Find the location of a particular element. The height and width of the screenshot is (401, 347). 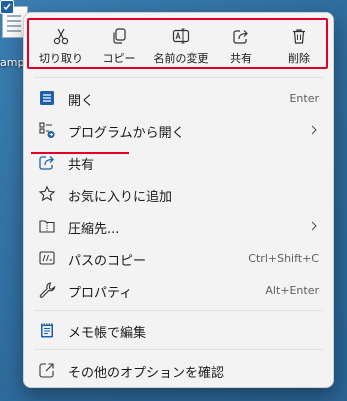

share-button: 共有 is located at coordinates (241, 43).